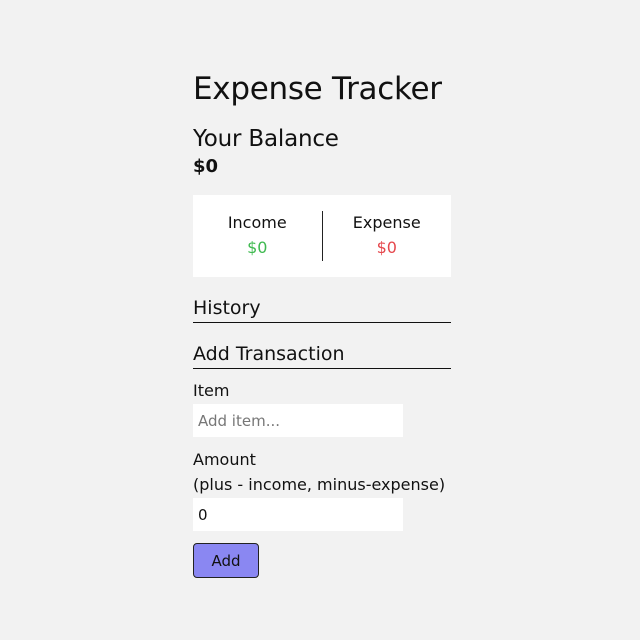 The image size is (640, 640). What do you see at coordinates (386, 222) in the screenshot?
I see `expense-label: Expense` at bounding box center [386, 222].